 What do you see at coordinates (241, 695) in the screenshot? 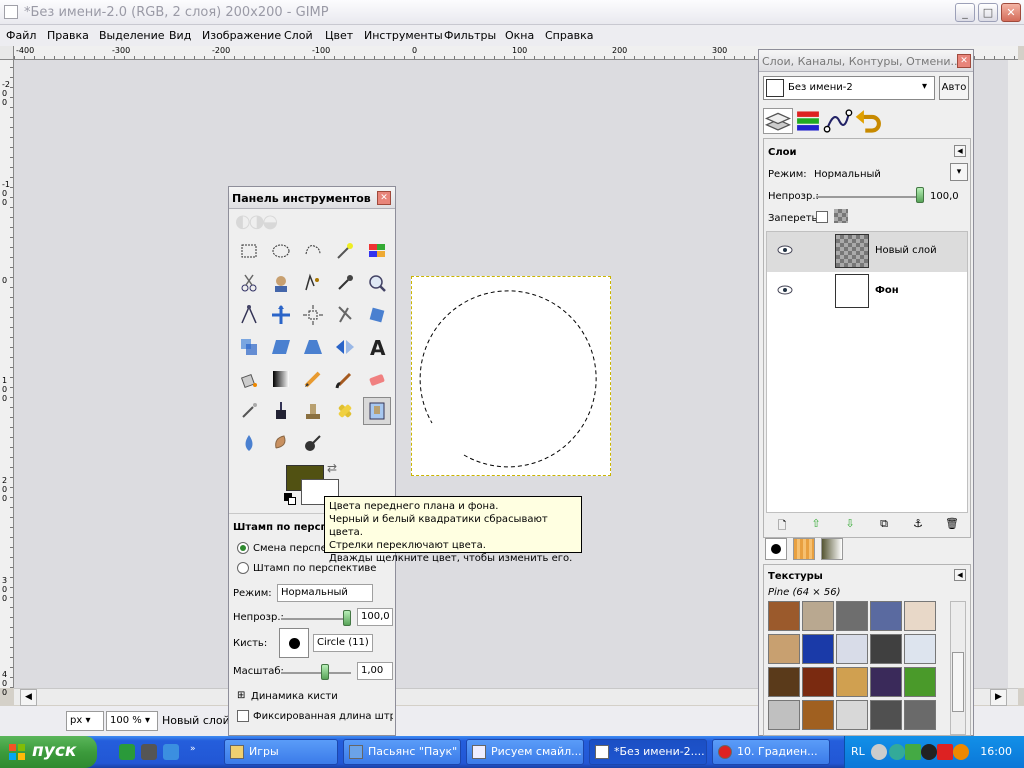
I see `expand-icon: ⊞` at bounding box center [241, 695].